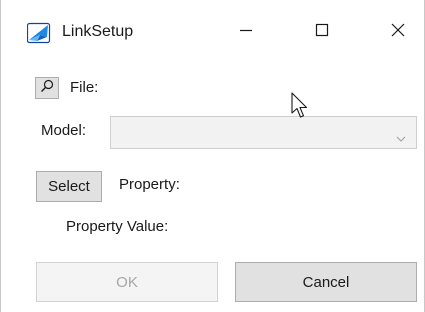  I want to click on property-value-label: Property Value:, so click(117, 226).